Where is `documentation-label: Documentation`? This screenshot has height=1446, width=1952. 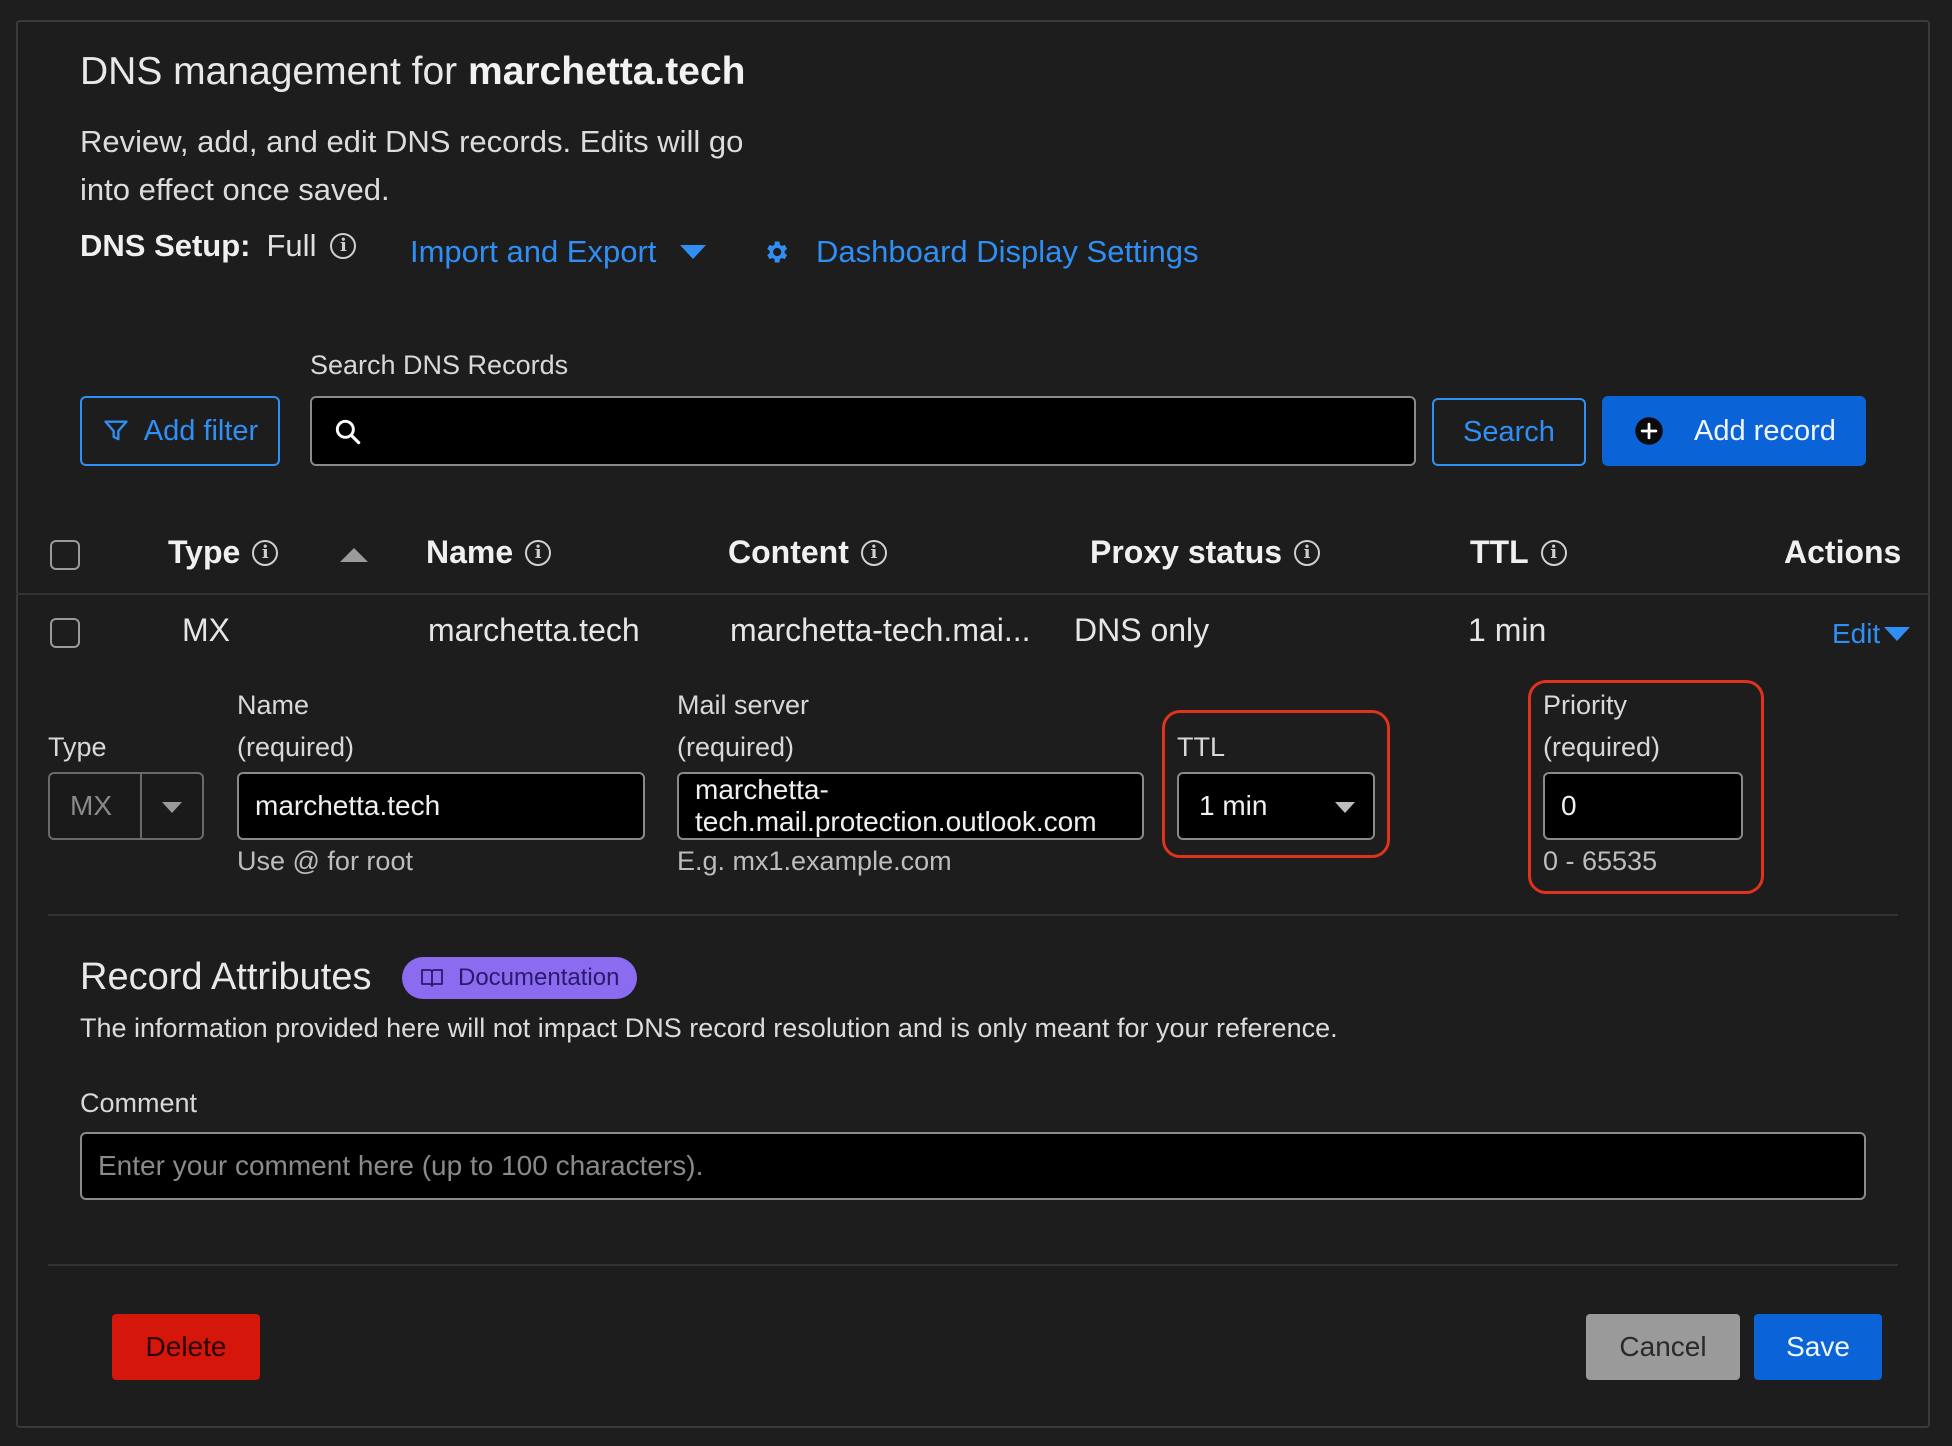
documentation-label: Documentation is located at coordinates (539, 977).